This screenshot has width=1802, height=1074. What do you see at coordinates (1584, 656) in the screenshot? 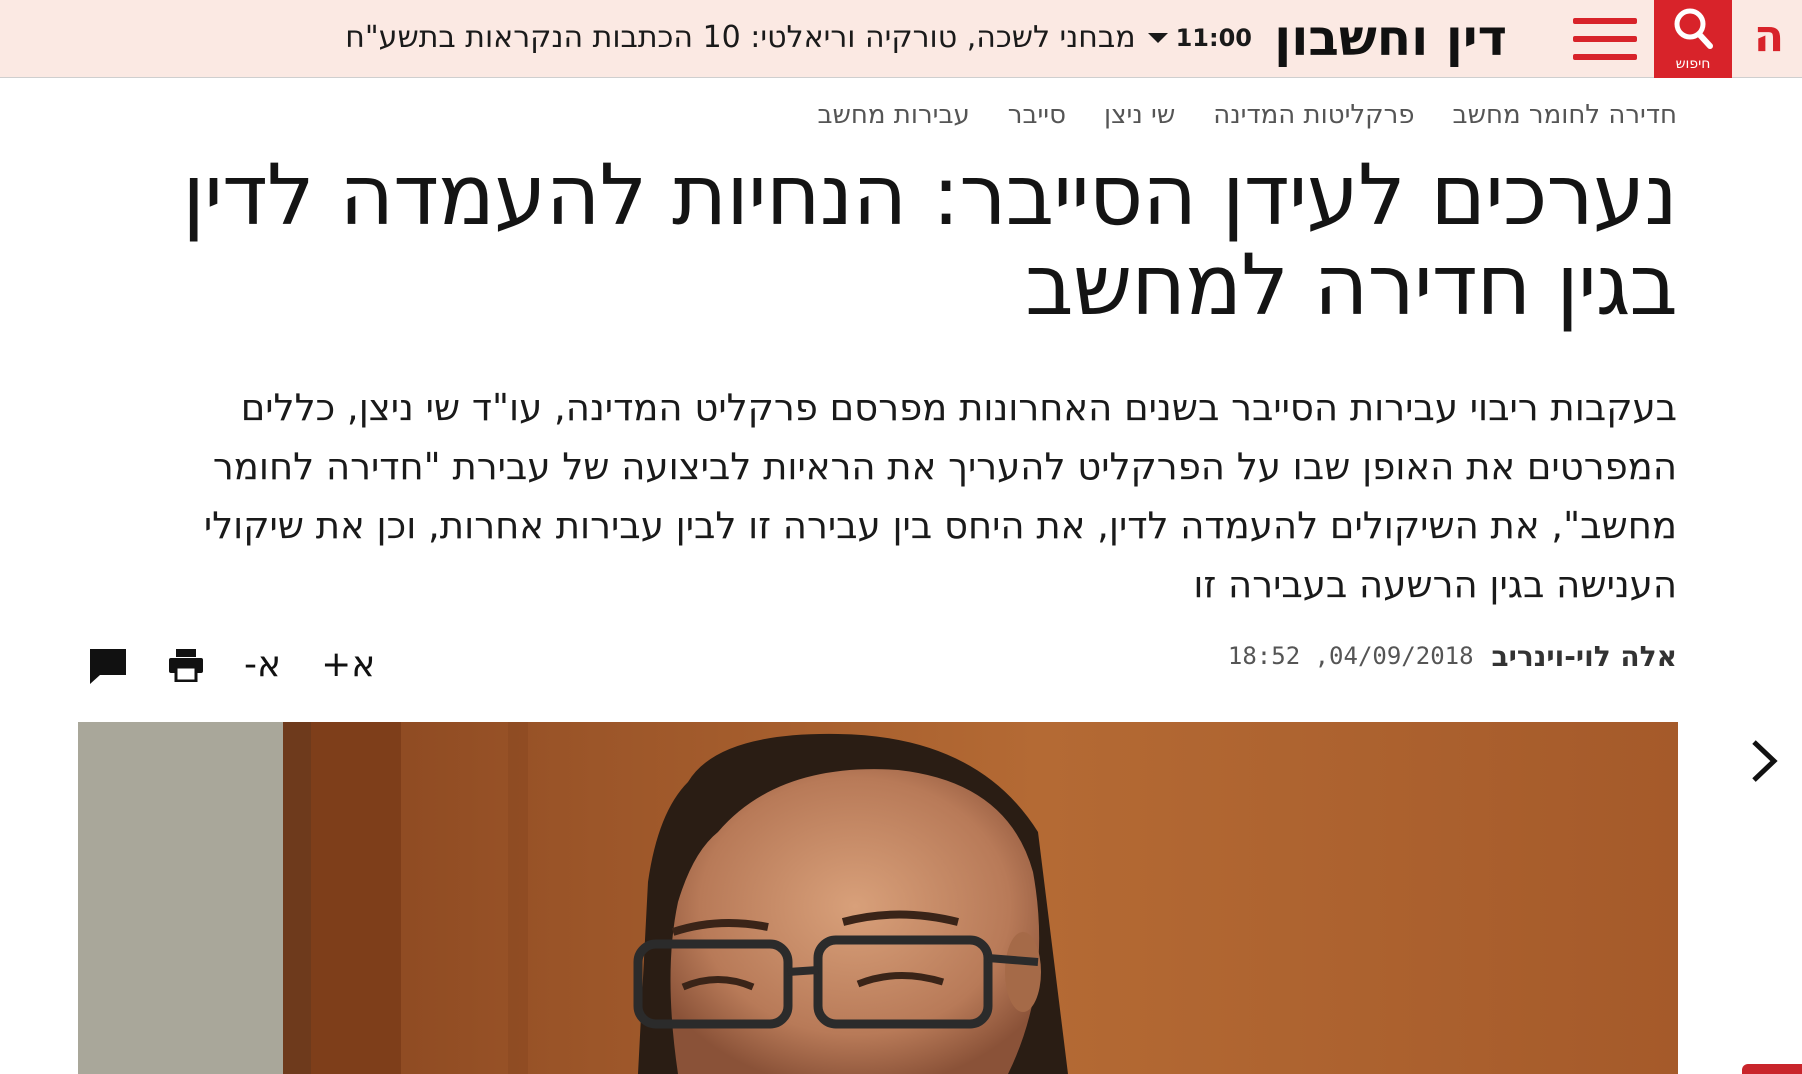
I see `author-name: אלה לוי-וינריב` at bounding box center [1584, 656].